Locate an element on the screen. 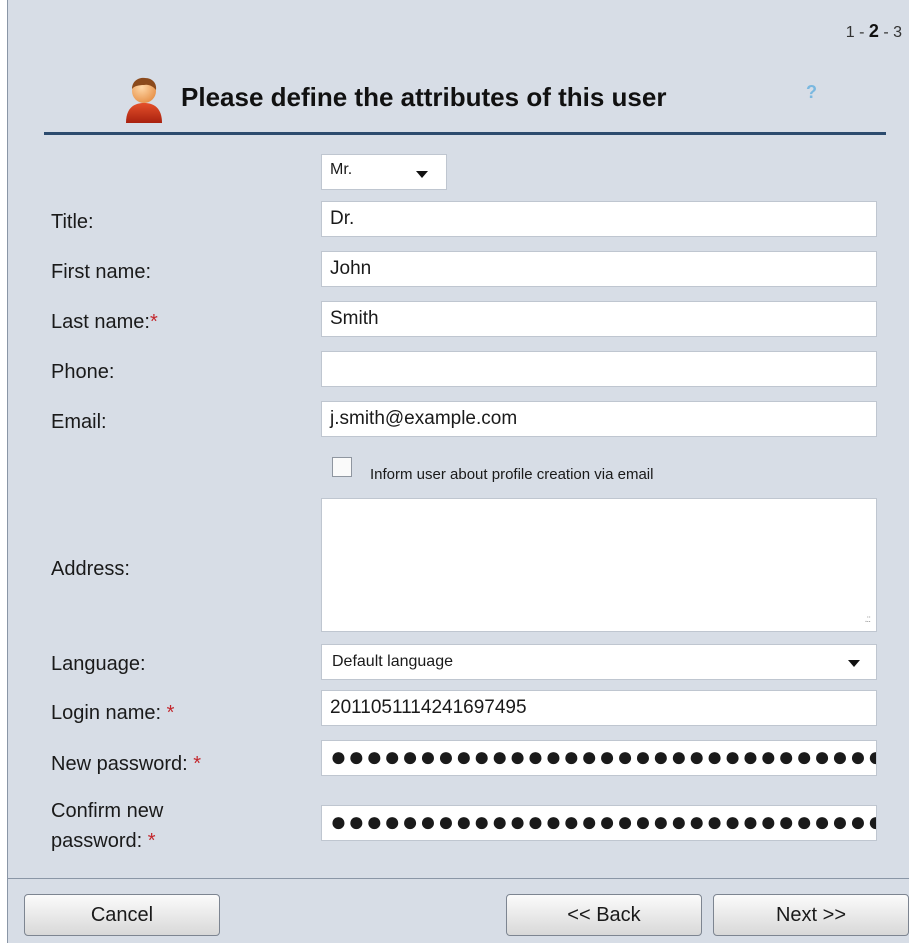 The height and width of the screenshot is (943, 909). cancel-button: Cancel is located at coordinates (122, 915).